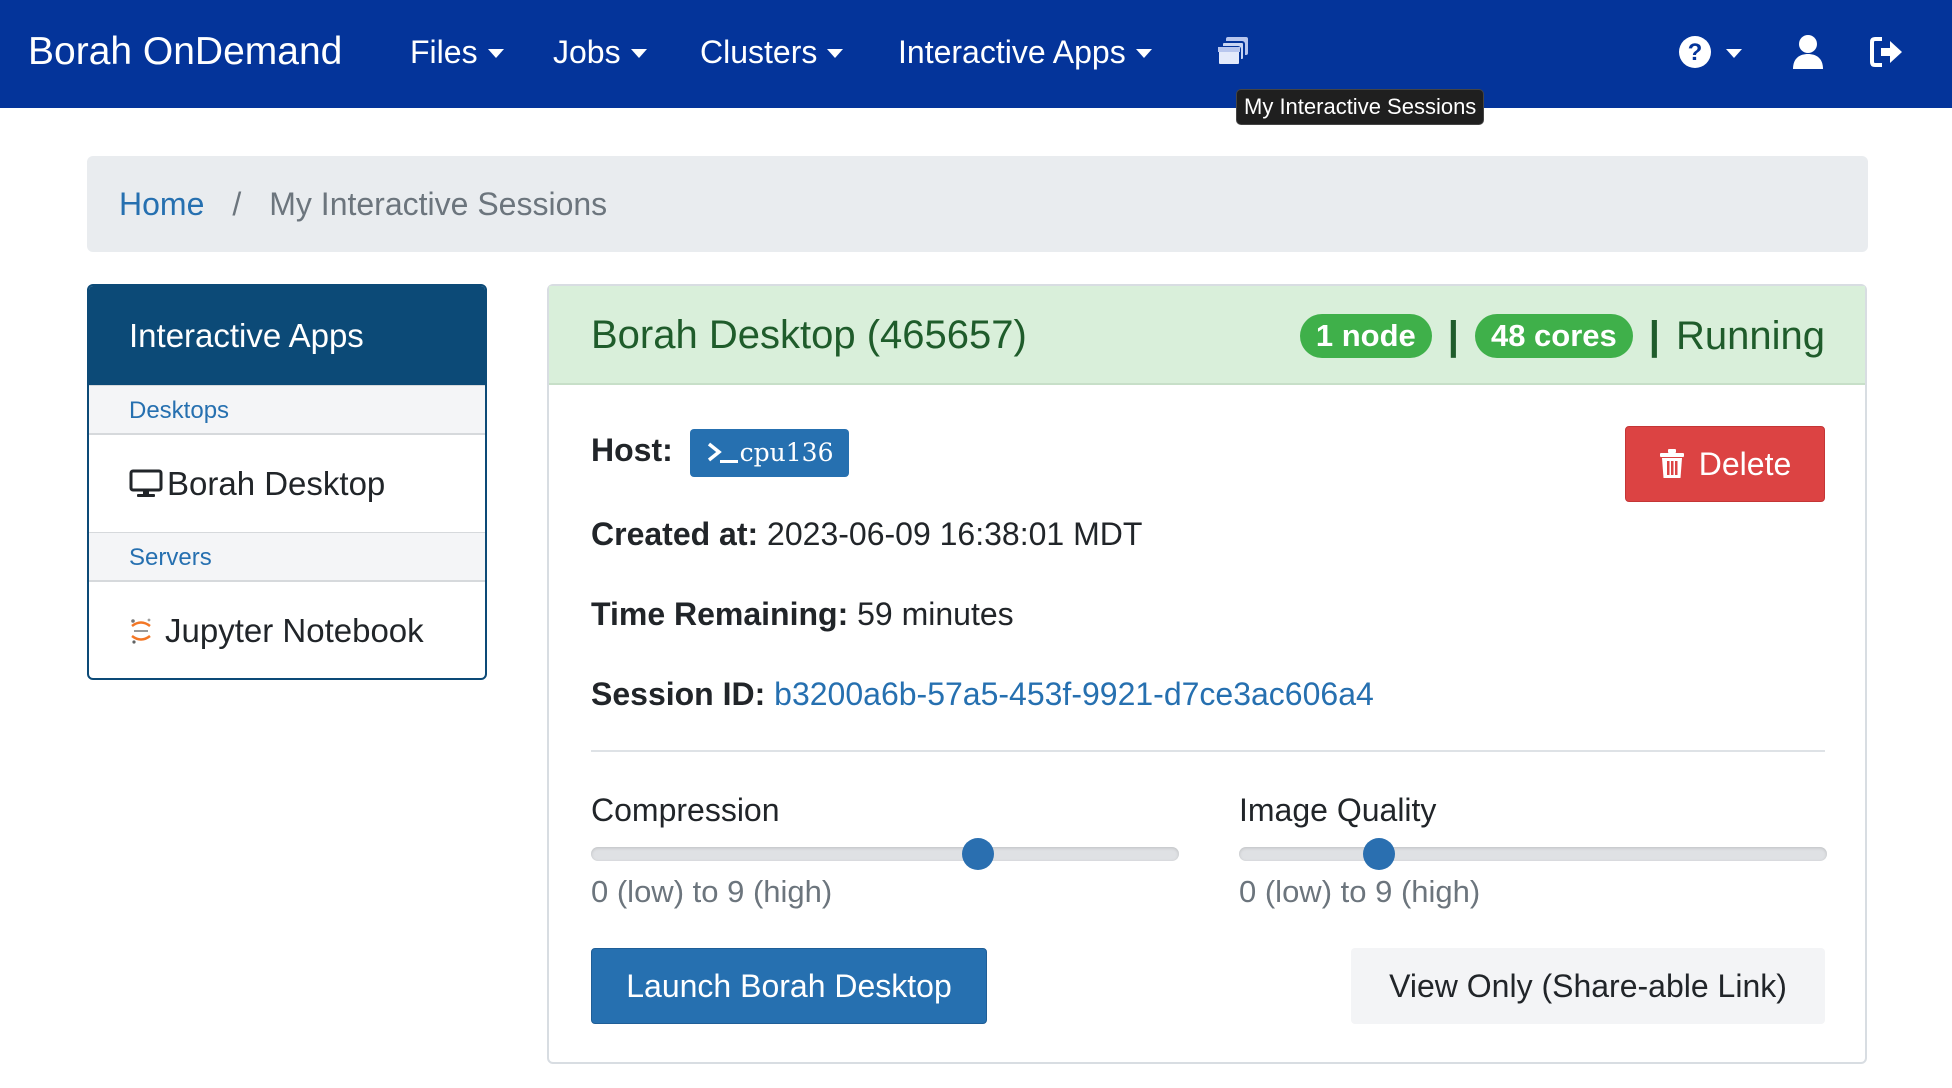 The width and height of the screenshot is (1952, 1088). Describe the element at coordinates (1208, 751) in the screenshot. I see `divider` at that location.